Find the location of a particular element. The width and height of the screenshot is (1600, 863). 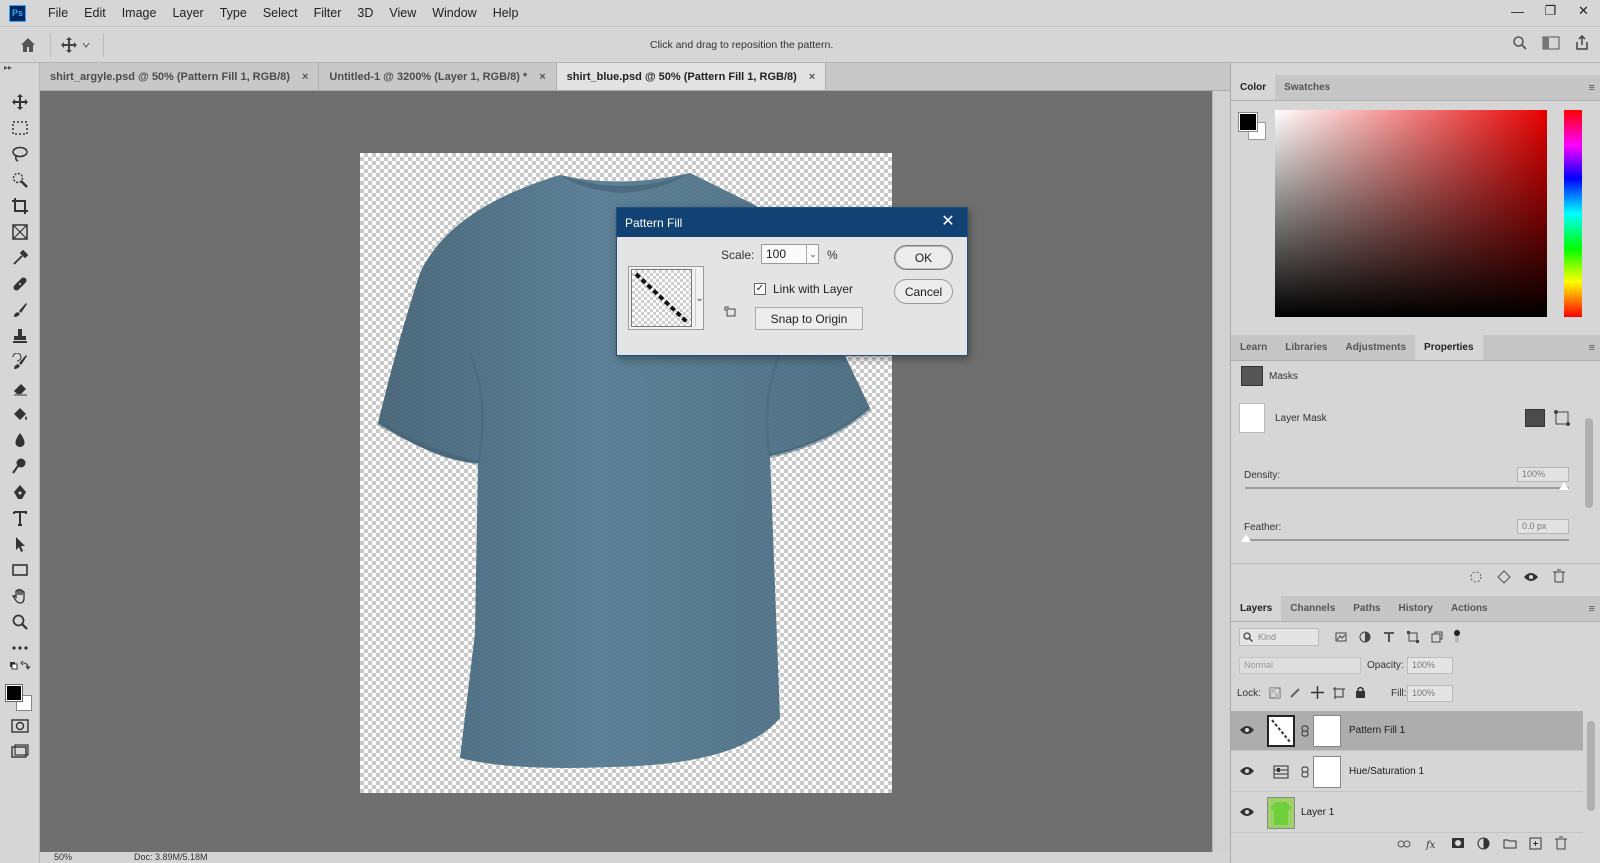

properties-scrollbar is located at coordinates (1589, 478).